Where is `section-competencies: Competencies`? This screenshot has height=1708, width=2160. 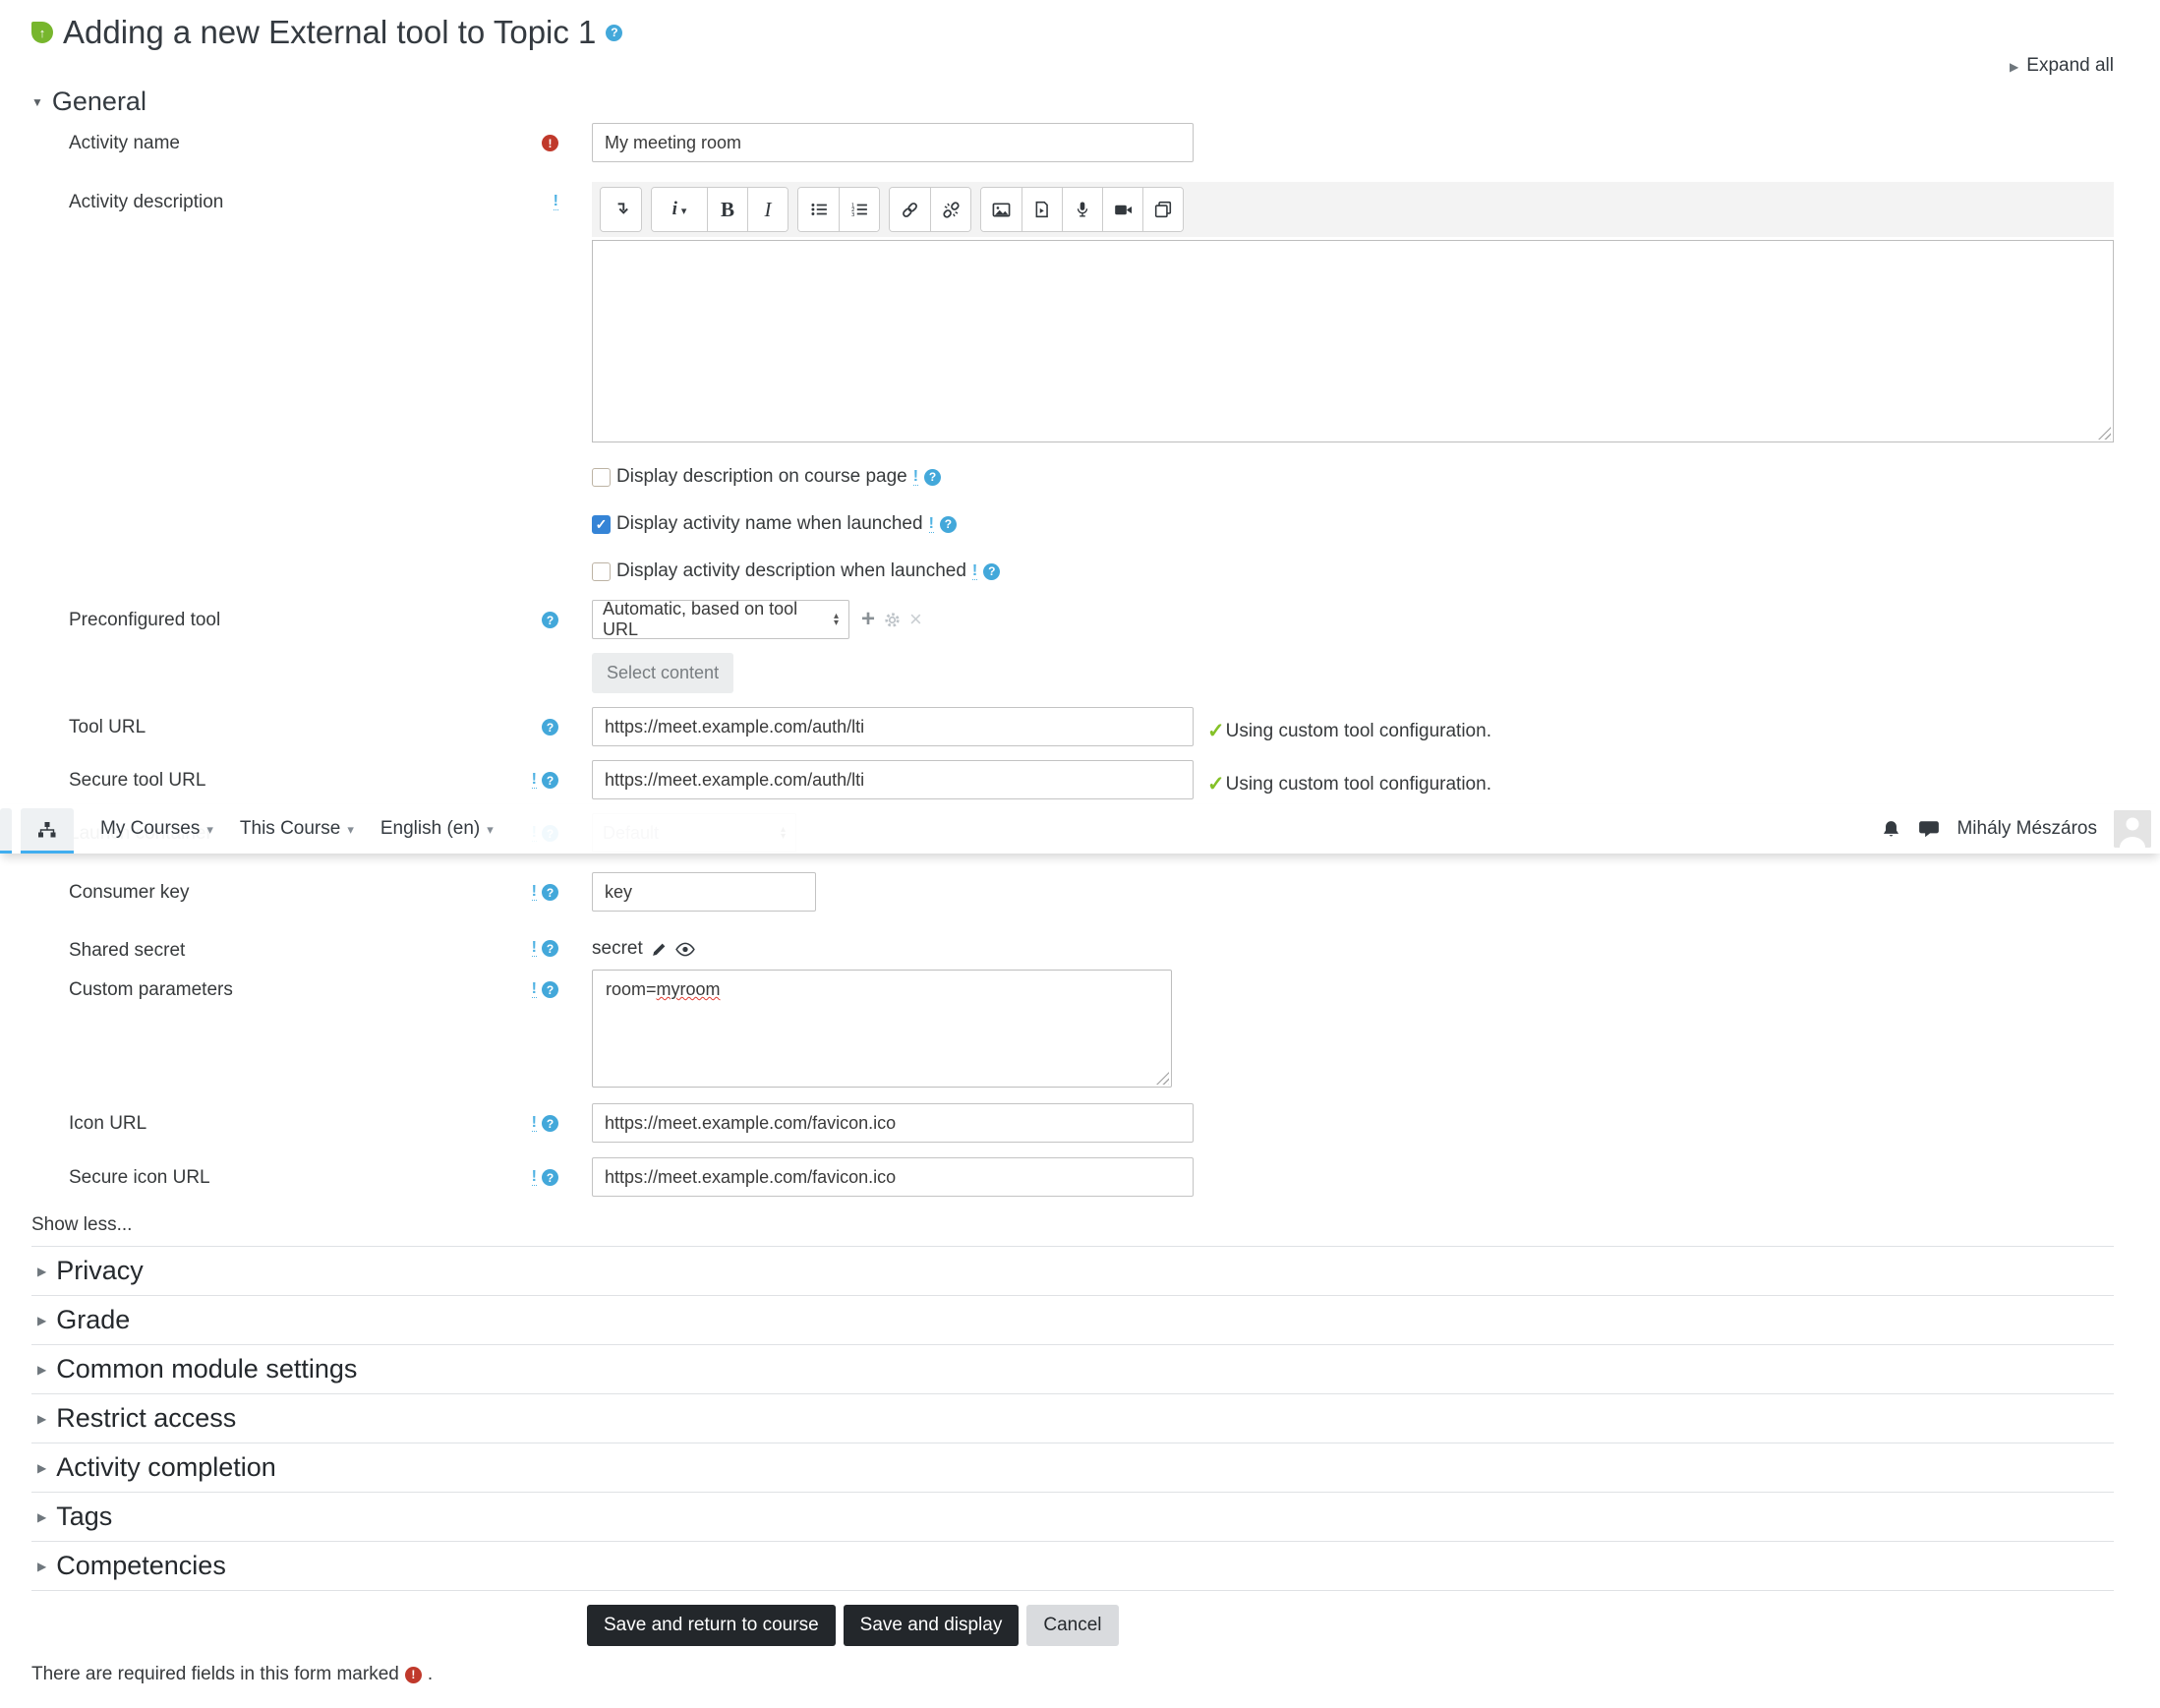 section-competencies: Competencies is located at coordinates (1072, 1565).